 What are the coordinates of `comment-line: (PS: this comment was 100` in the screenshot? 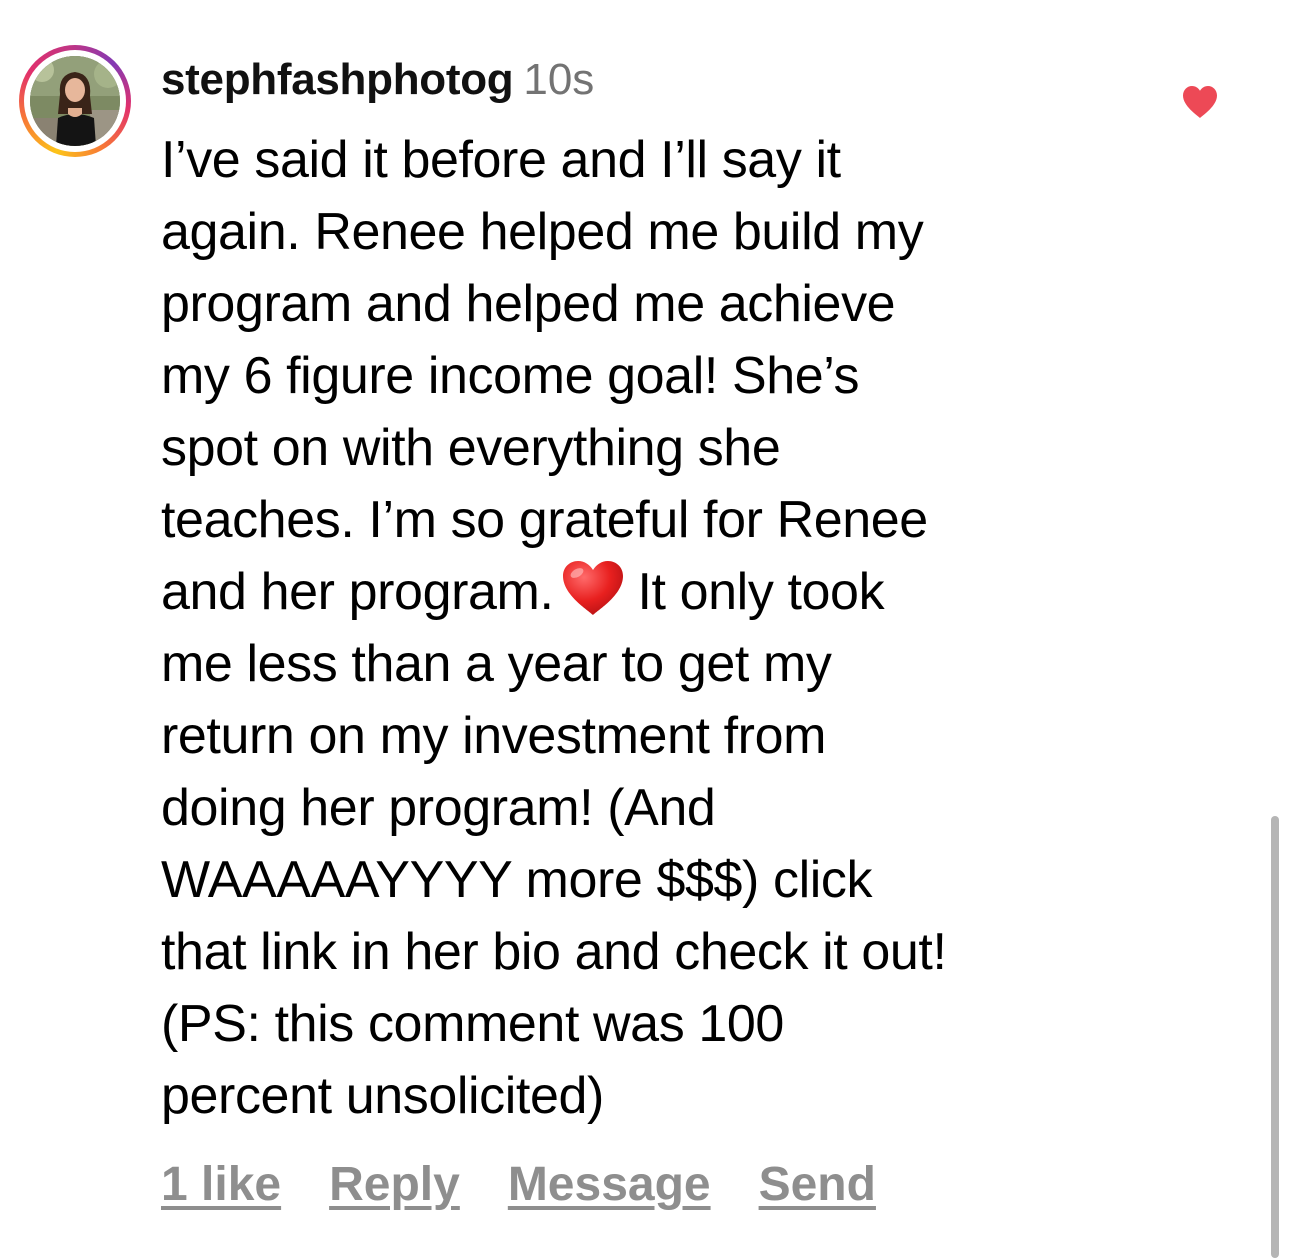 It's located at (472, 1024).